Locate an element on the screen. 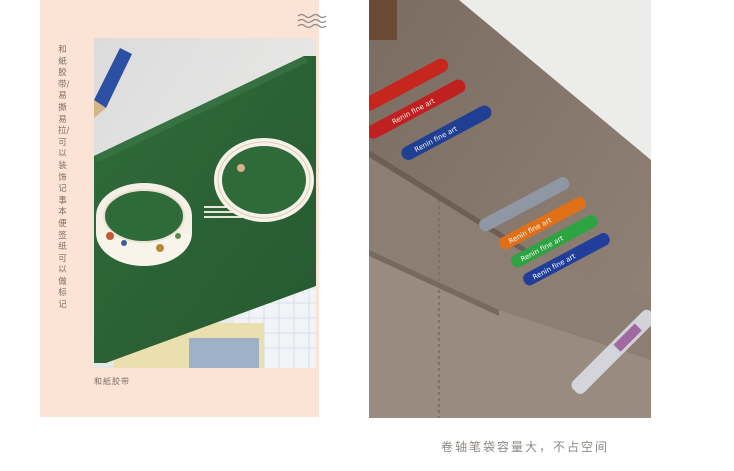 Image resolution: width=734 pixels, height=471 pixels. tape-caption: 和紙胶带 is located at coordinates (112, 381).